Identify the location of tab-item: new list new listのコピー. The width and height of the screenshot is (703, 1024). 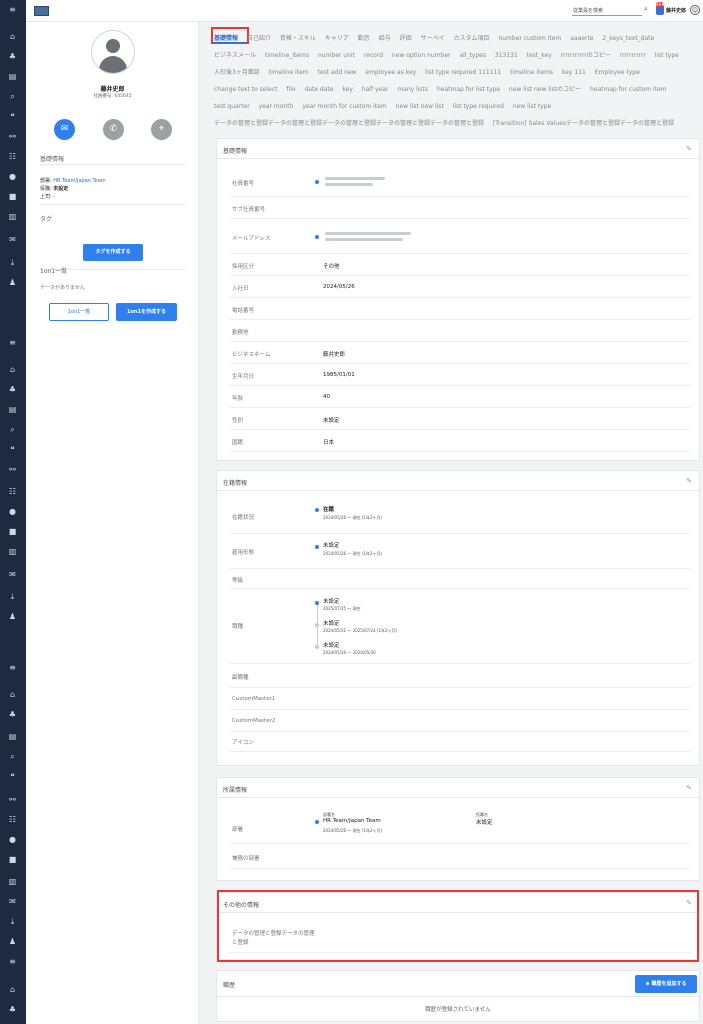
(545, 89).